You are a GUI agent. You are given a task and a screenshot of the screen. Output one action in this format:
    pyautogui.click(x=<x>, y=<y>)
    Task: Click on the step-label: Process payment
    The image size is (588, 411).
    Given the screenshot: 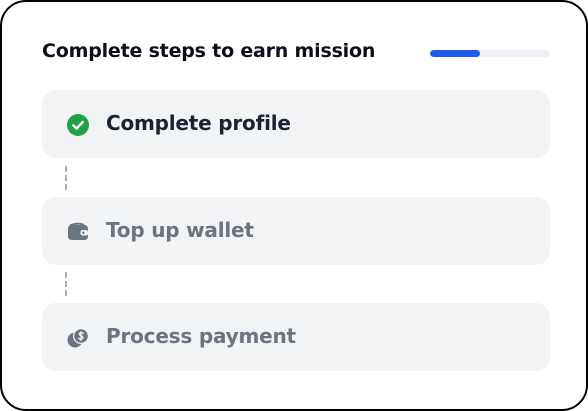 What is the action you would take?
    pyautogui.click(x=201, y=336)
    